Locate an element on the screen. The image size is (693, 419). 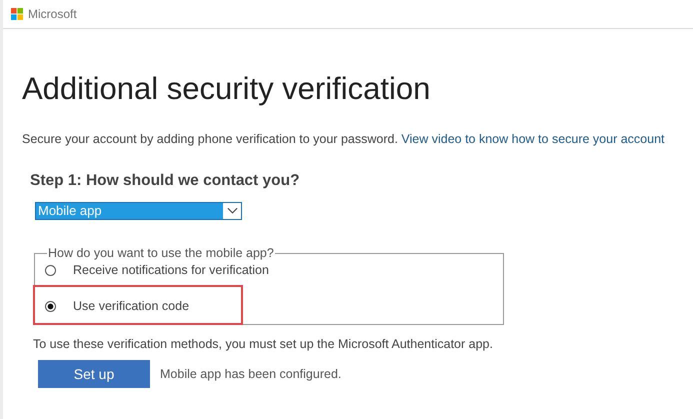
brand-name: Microsoft is located at coordinates (52, 14).